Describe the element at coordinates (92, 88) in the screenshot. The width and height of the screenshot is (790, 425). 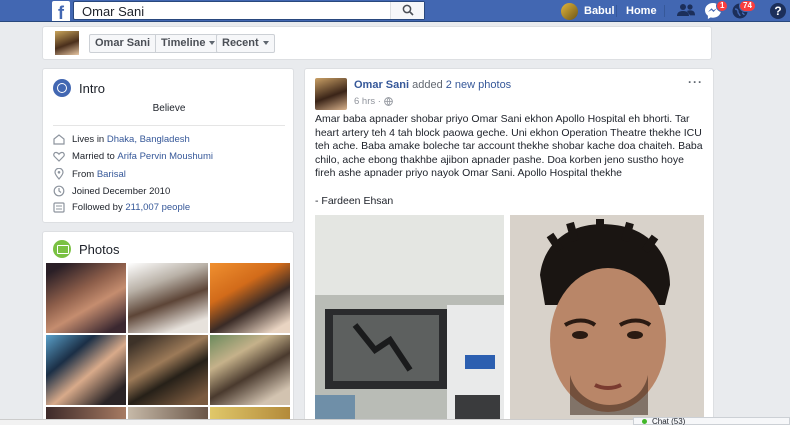
I see `intro-title: Intro` at that location.